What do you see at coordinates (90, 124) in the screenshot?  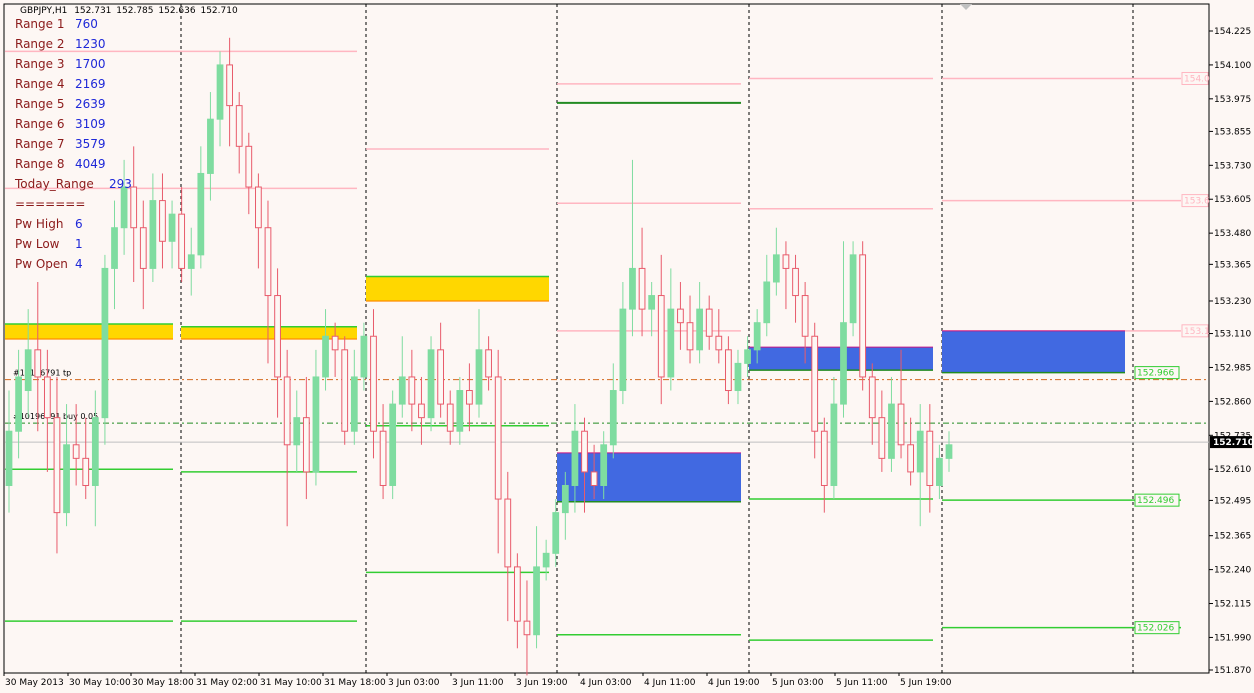 I see `range-value: 3109` at bounding box center [90, 124].